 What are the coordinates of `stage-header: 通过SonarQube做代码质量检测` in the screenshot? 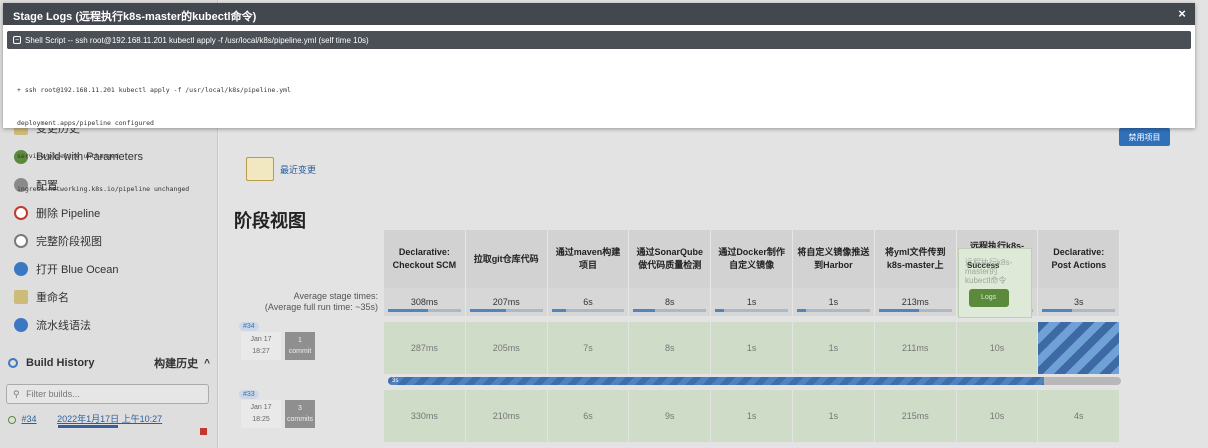 It's located at (670, 259).